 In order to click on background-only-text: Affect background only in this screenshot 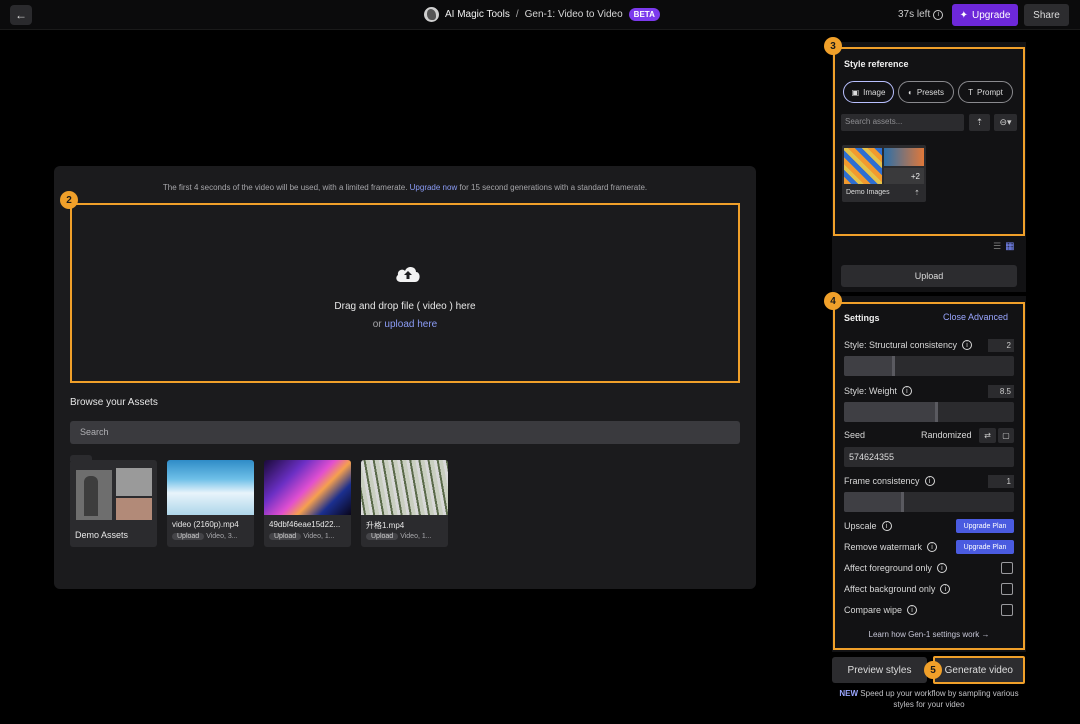, I will do `click(890, 589)`.